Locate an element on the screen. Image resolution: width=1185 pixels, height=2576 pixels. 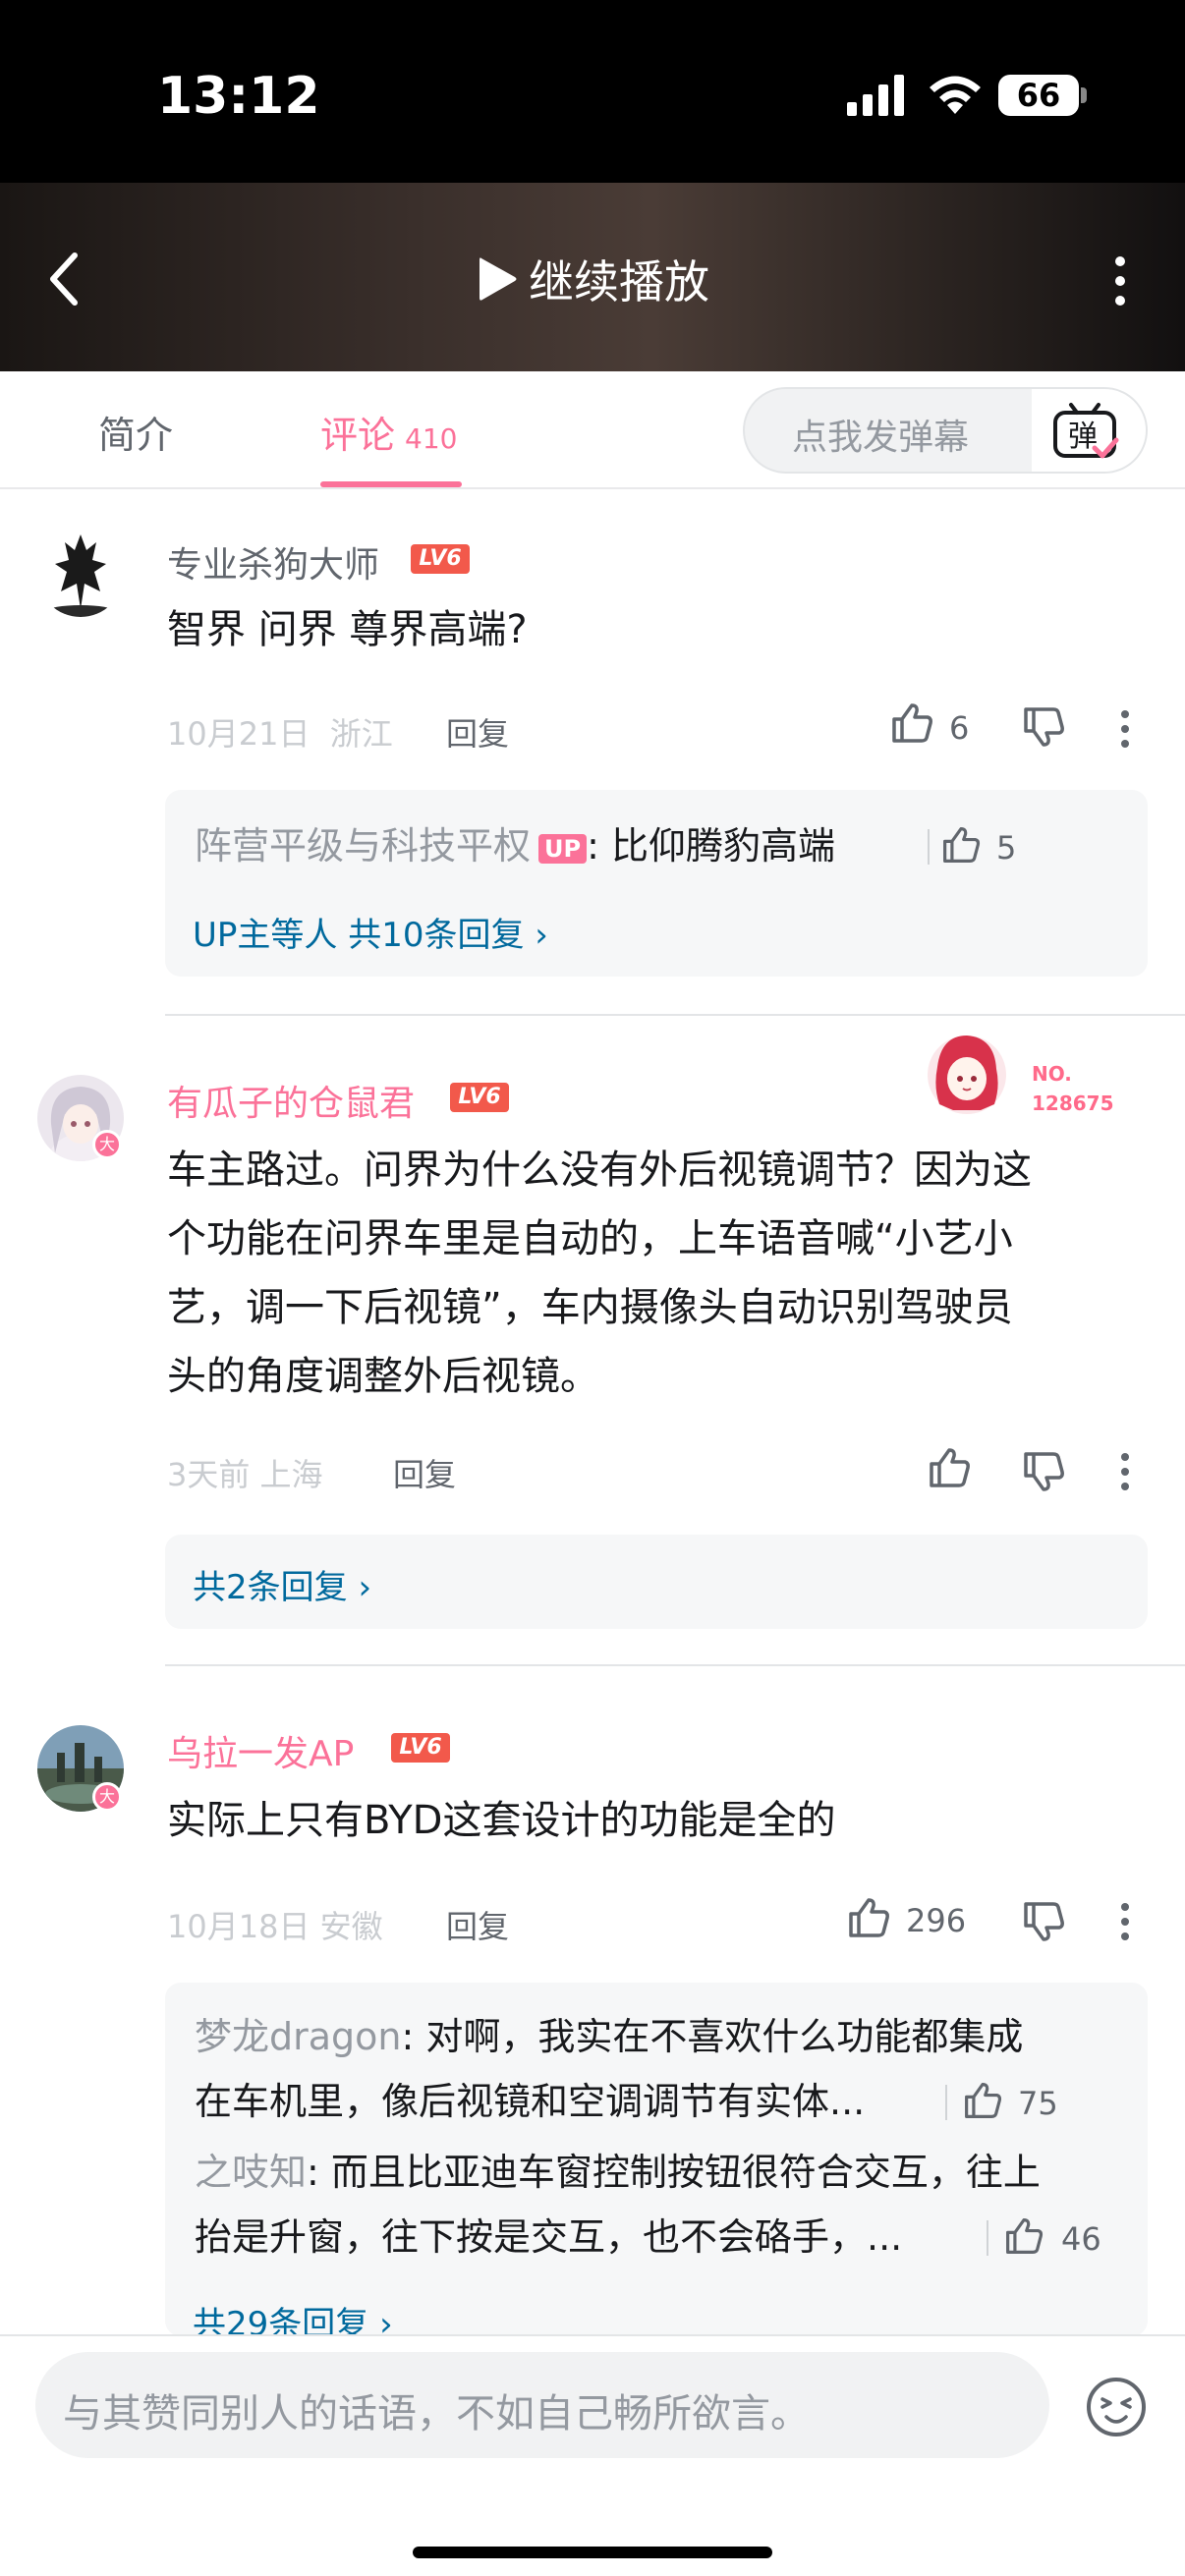
comment-text-line: 个功能在问界车里是自动的，上车语音喊“小艺小 is located at coordinates (590, 1238).